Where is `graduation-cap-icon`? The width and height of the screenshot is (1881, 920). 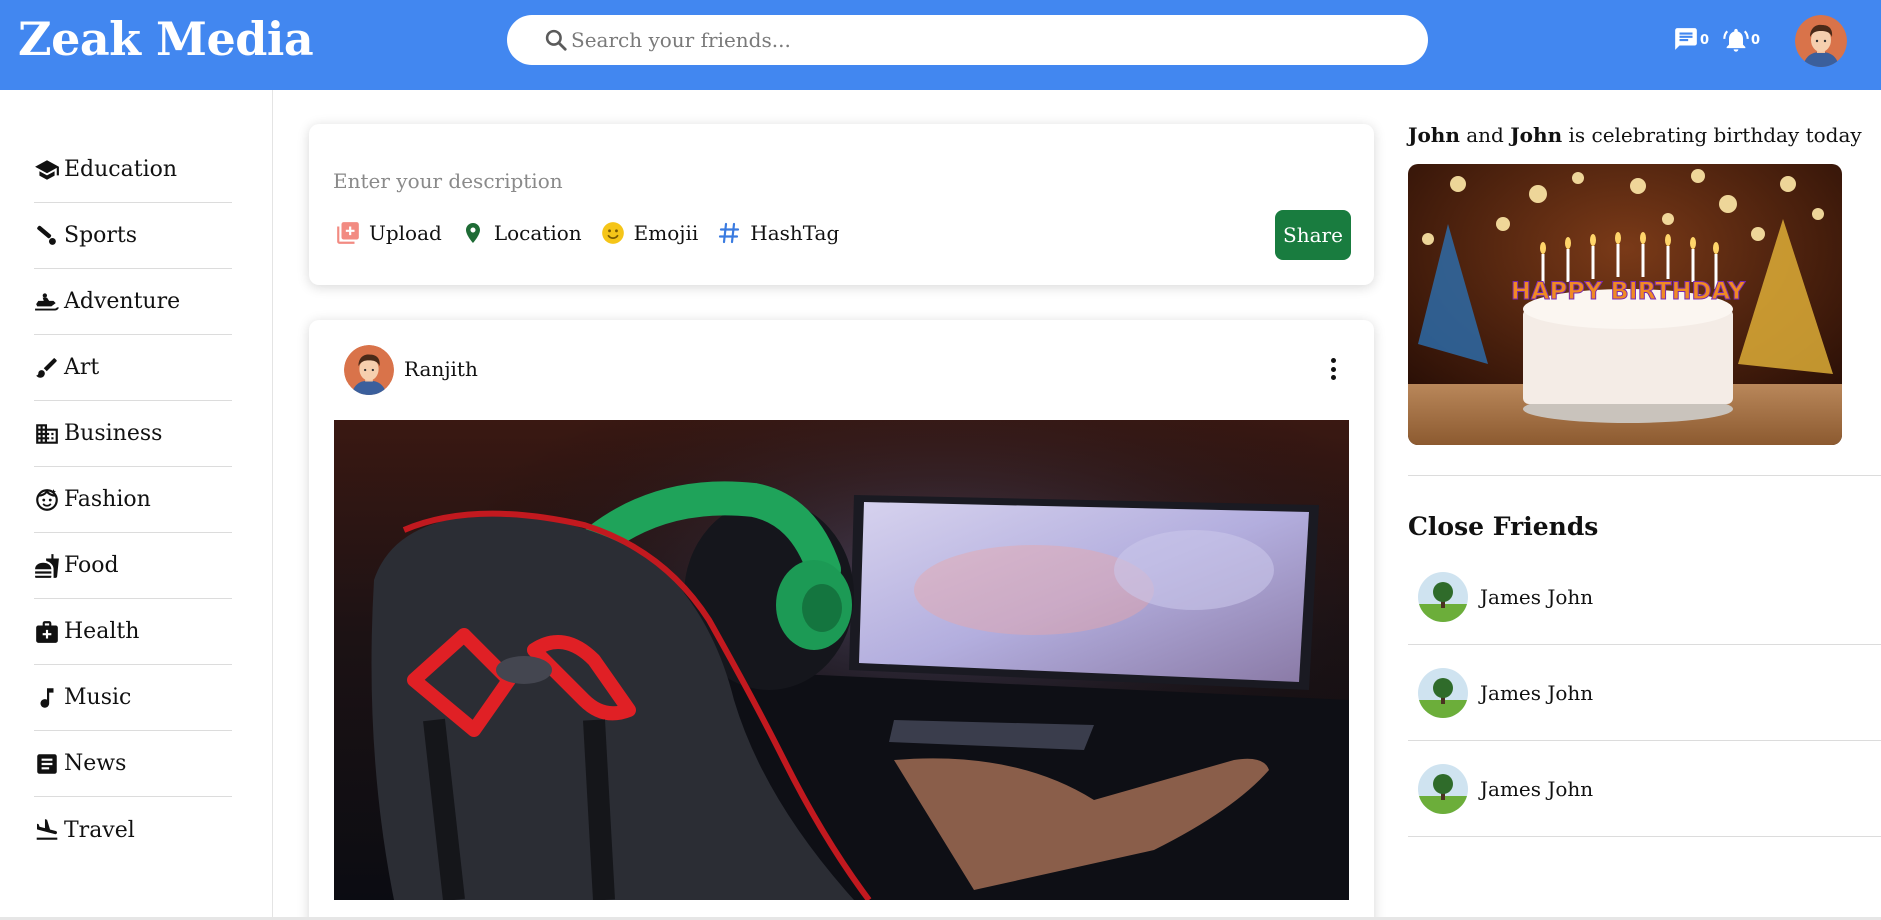
graduation-cap-icon is located at coordinates (48, 170).